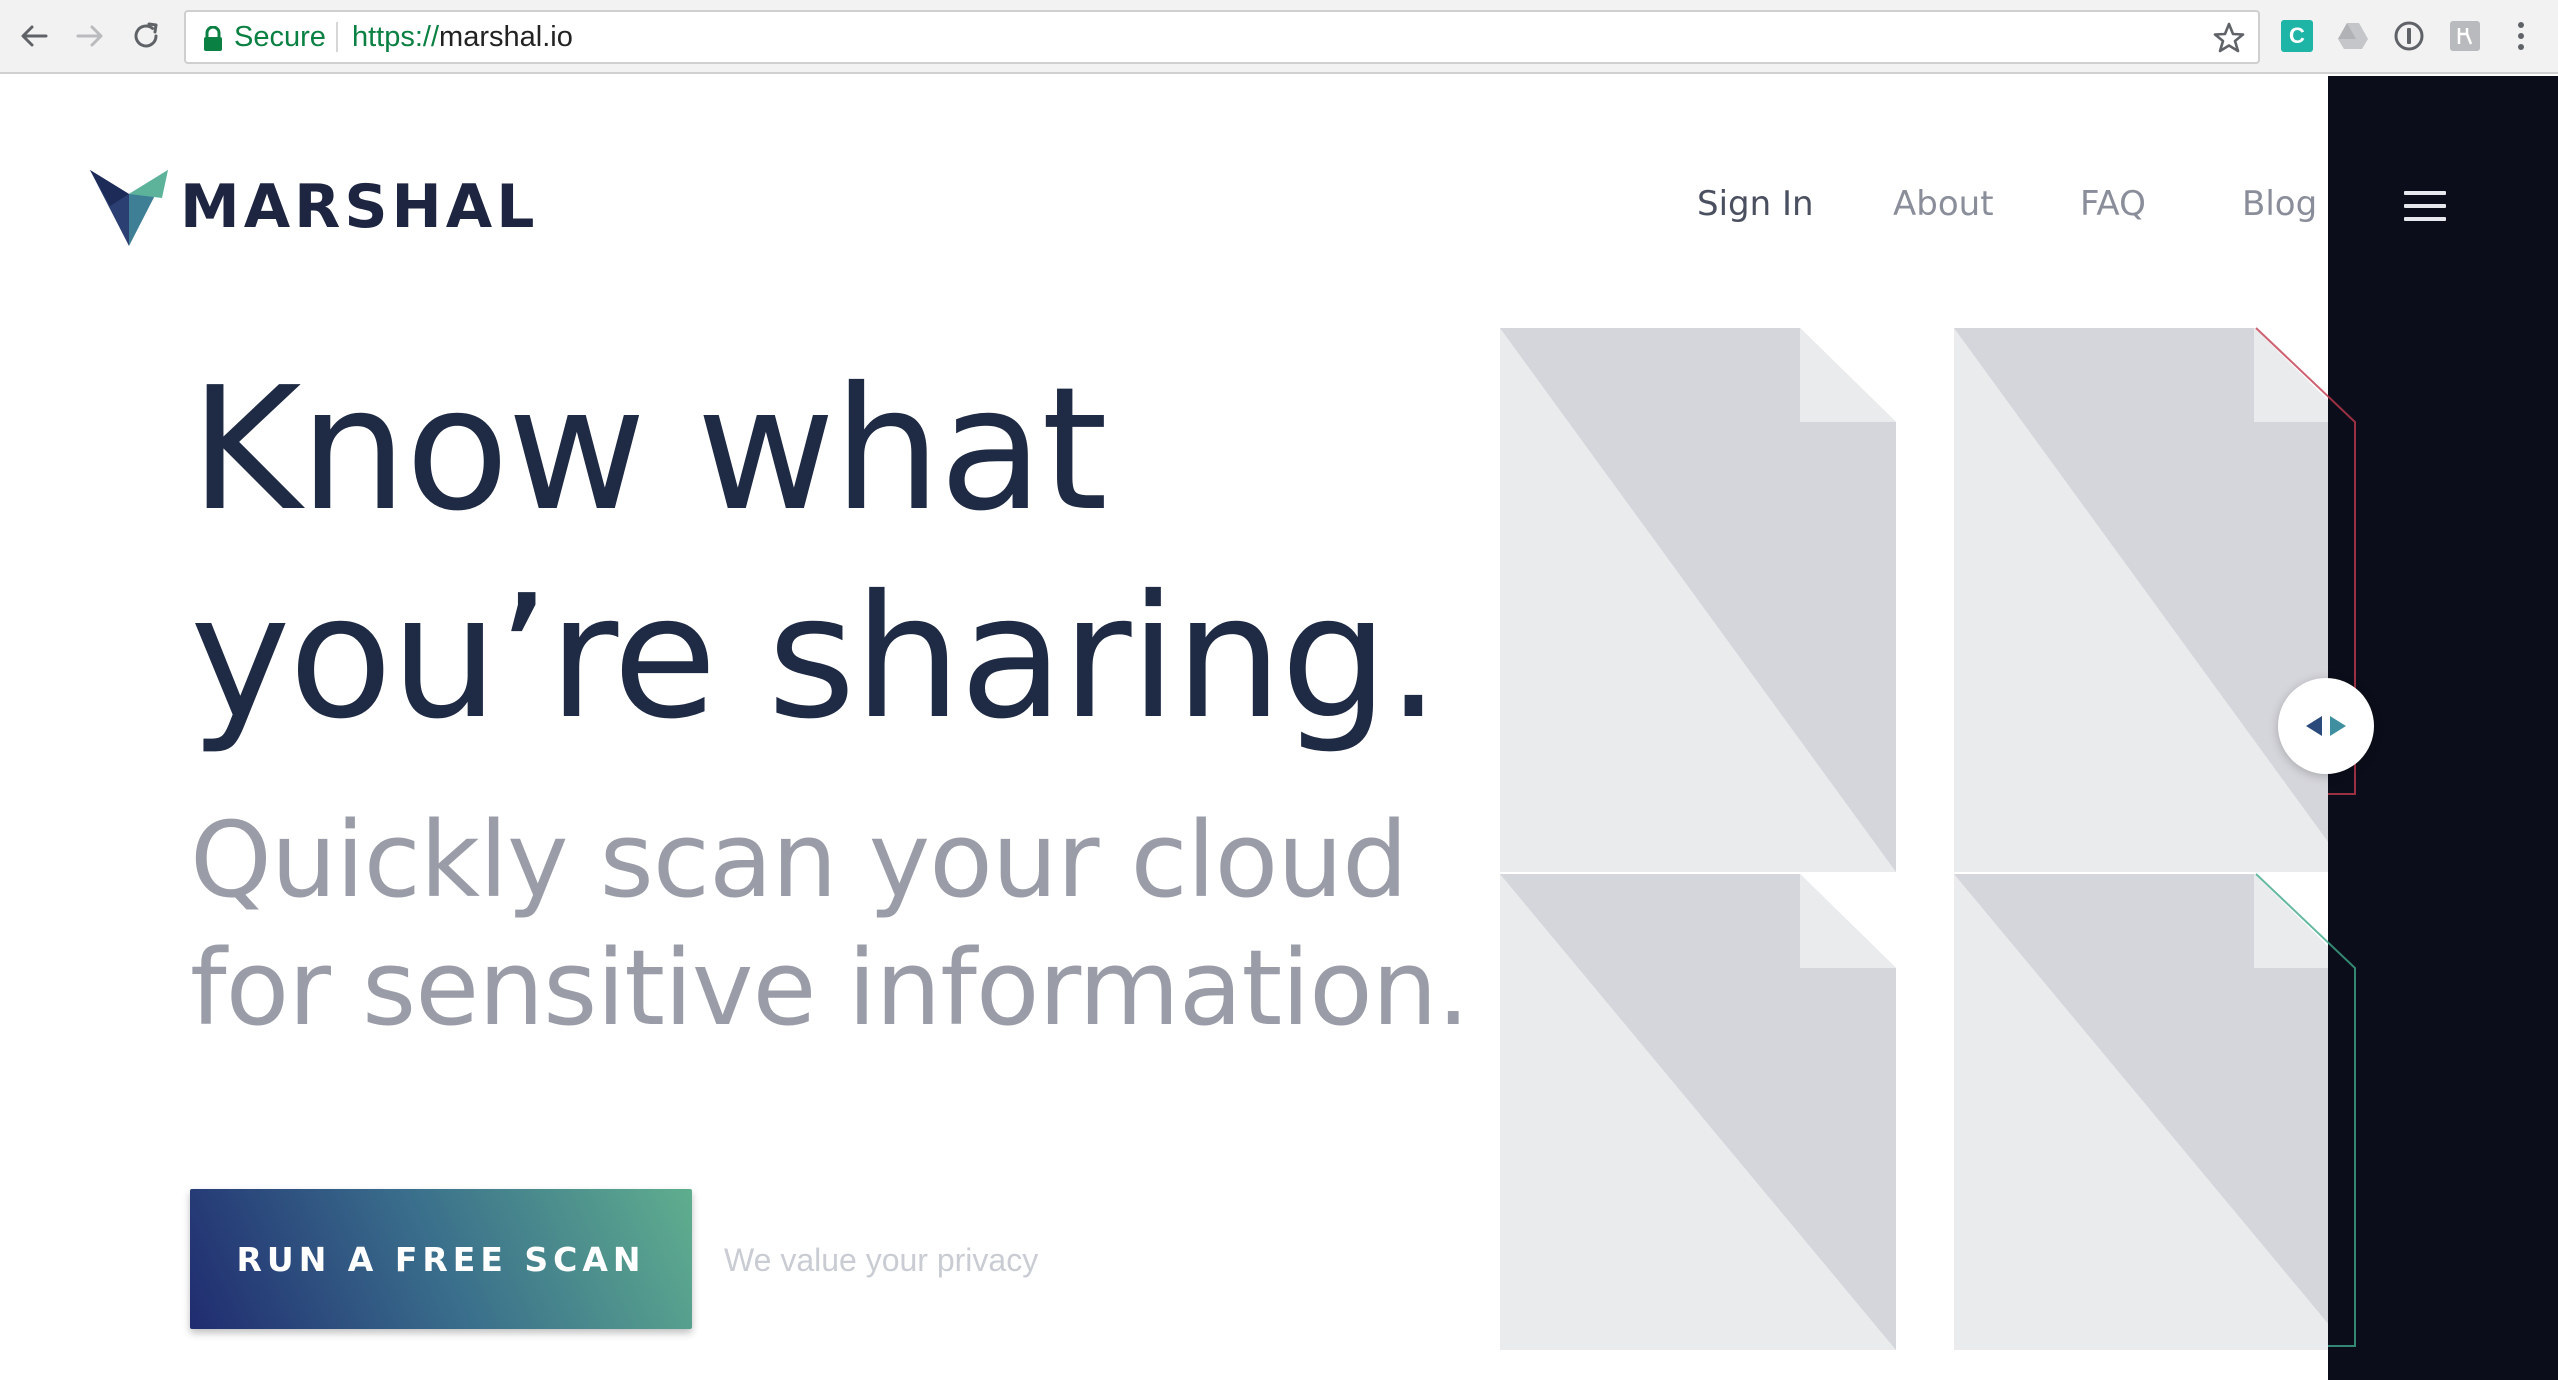 This screenshot has width=2558, height=1380. I want to click on drive-extension-icon, so click(2353, 36).